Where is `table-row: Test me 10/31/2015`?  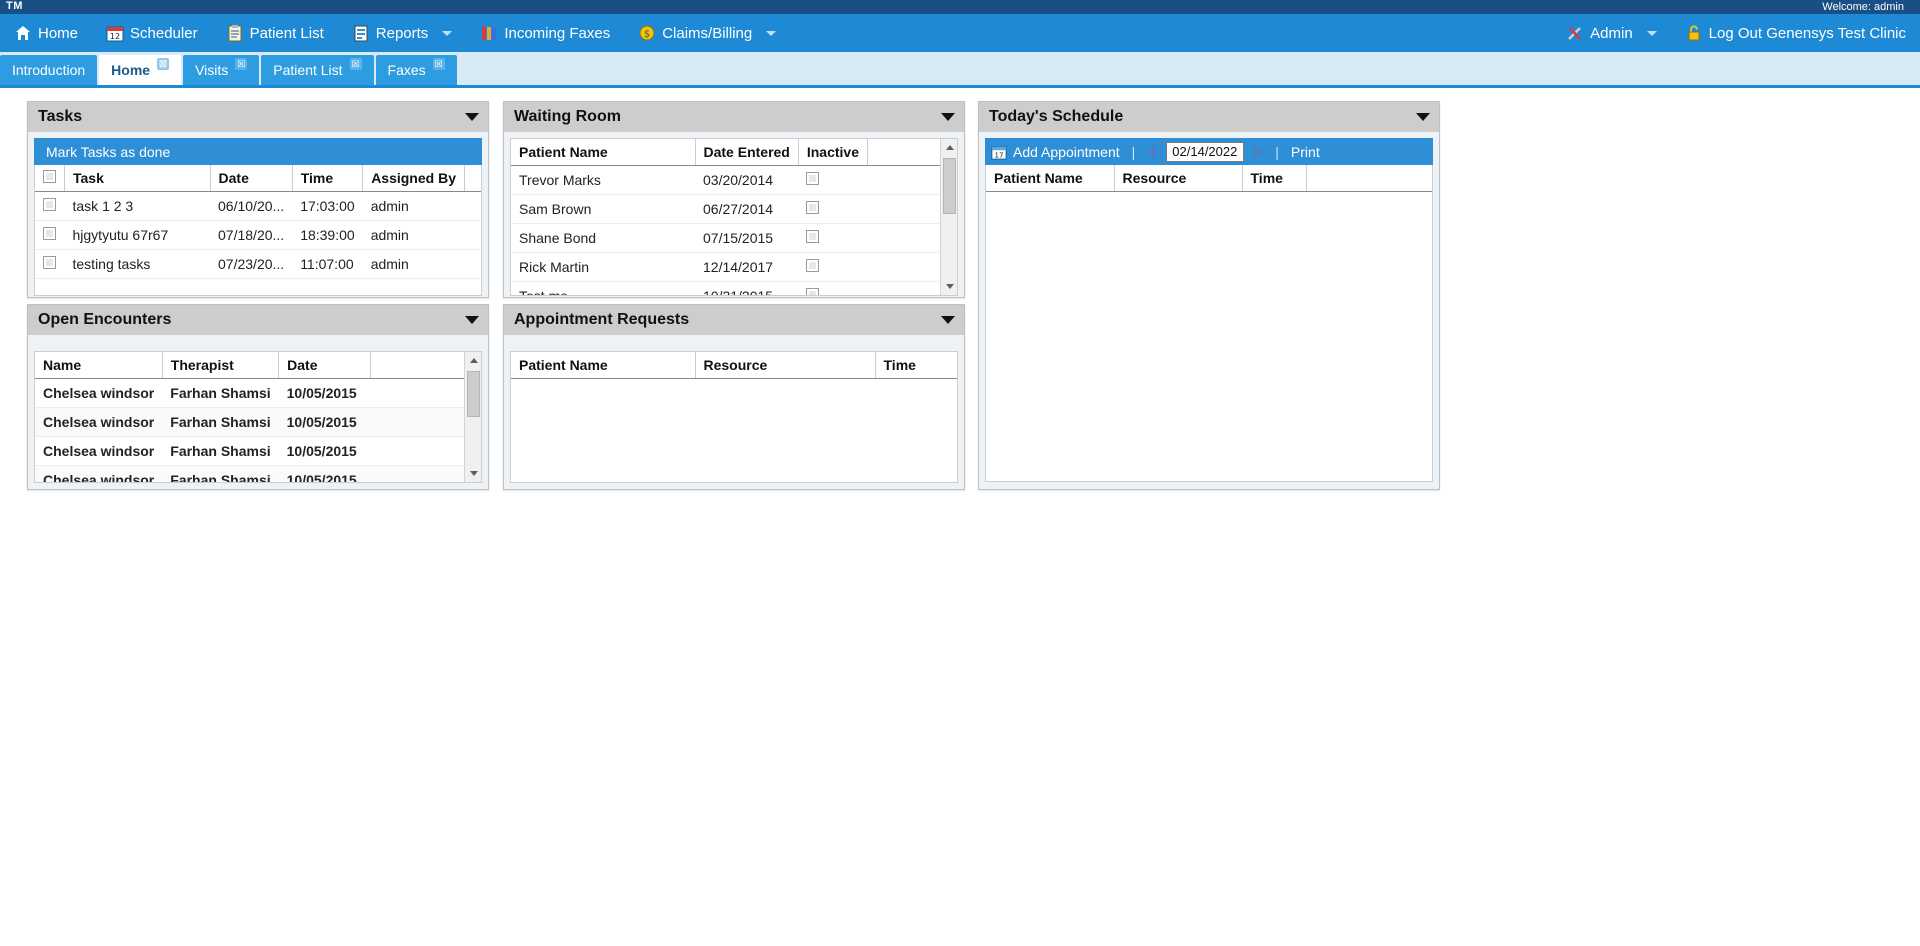 table-row: Test me 10/31/2015 is located at coordinates (725, 288).